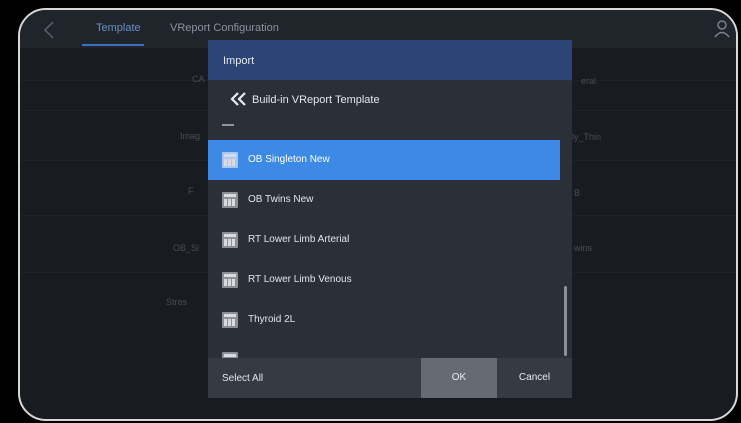 This screenshot has height=423, width=741. I want to click on list-item: OB Twins New, so click(384, 200).